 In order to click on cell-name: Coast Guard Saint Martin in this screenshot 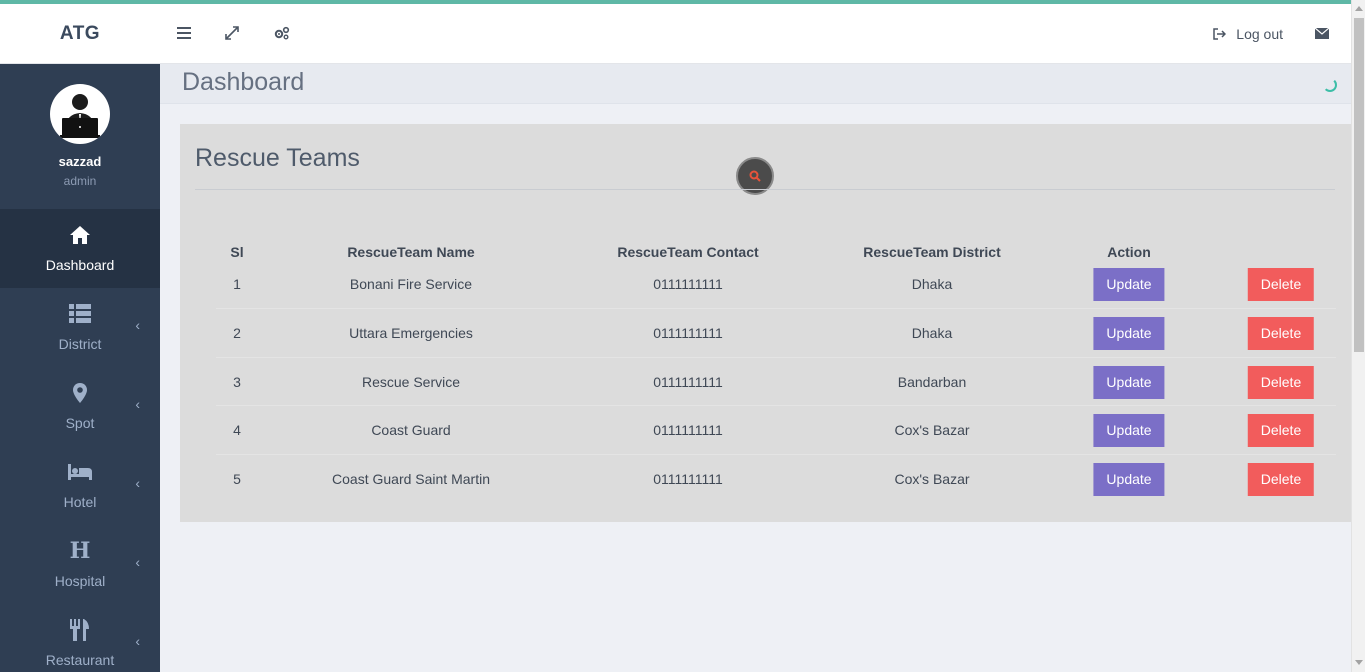, I will do `click(411, 479)`.